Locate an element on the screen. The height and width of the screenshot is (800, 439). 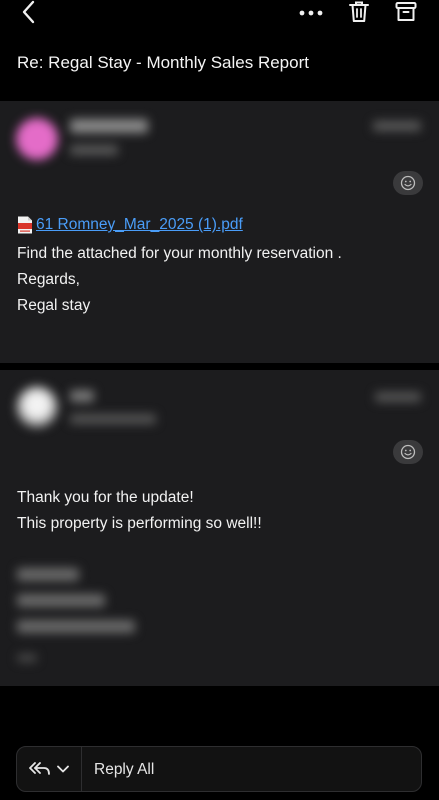
trash-icon is located at coordinates (359, 11).